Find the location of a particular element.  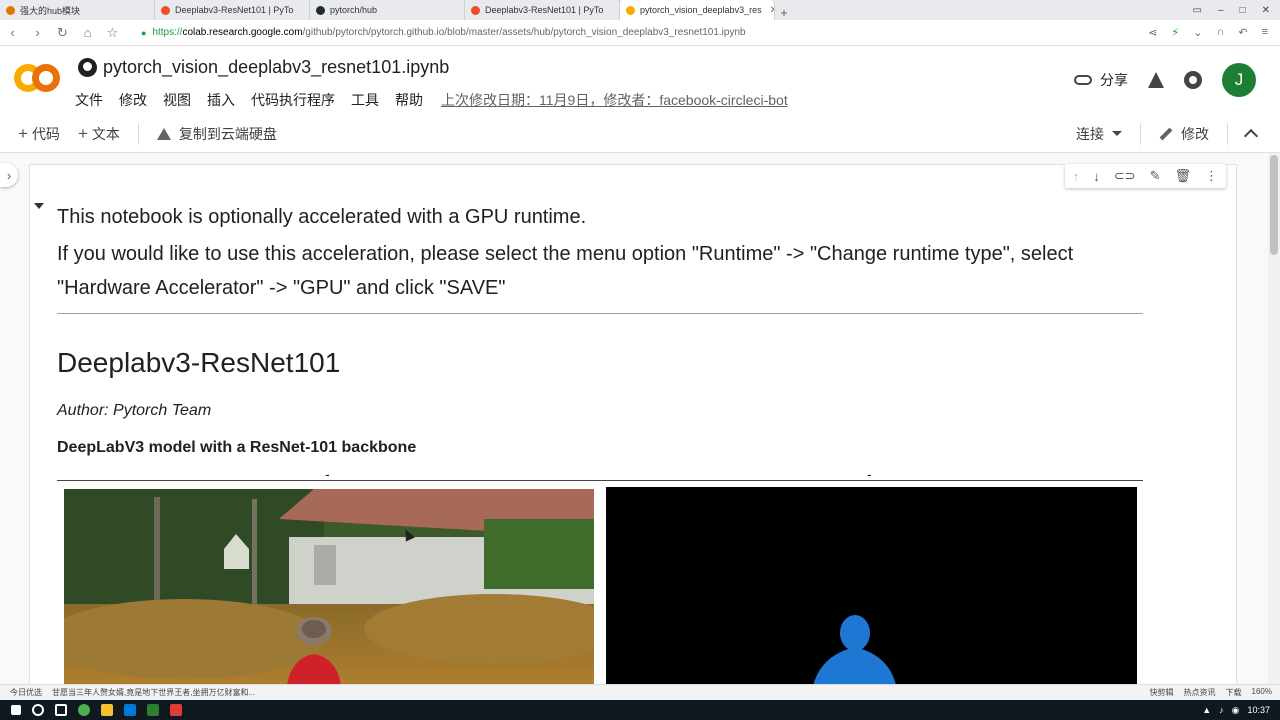

close-window-icon: ✕ is located at coordinates (1266, 10).